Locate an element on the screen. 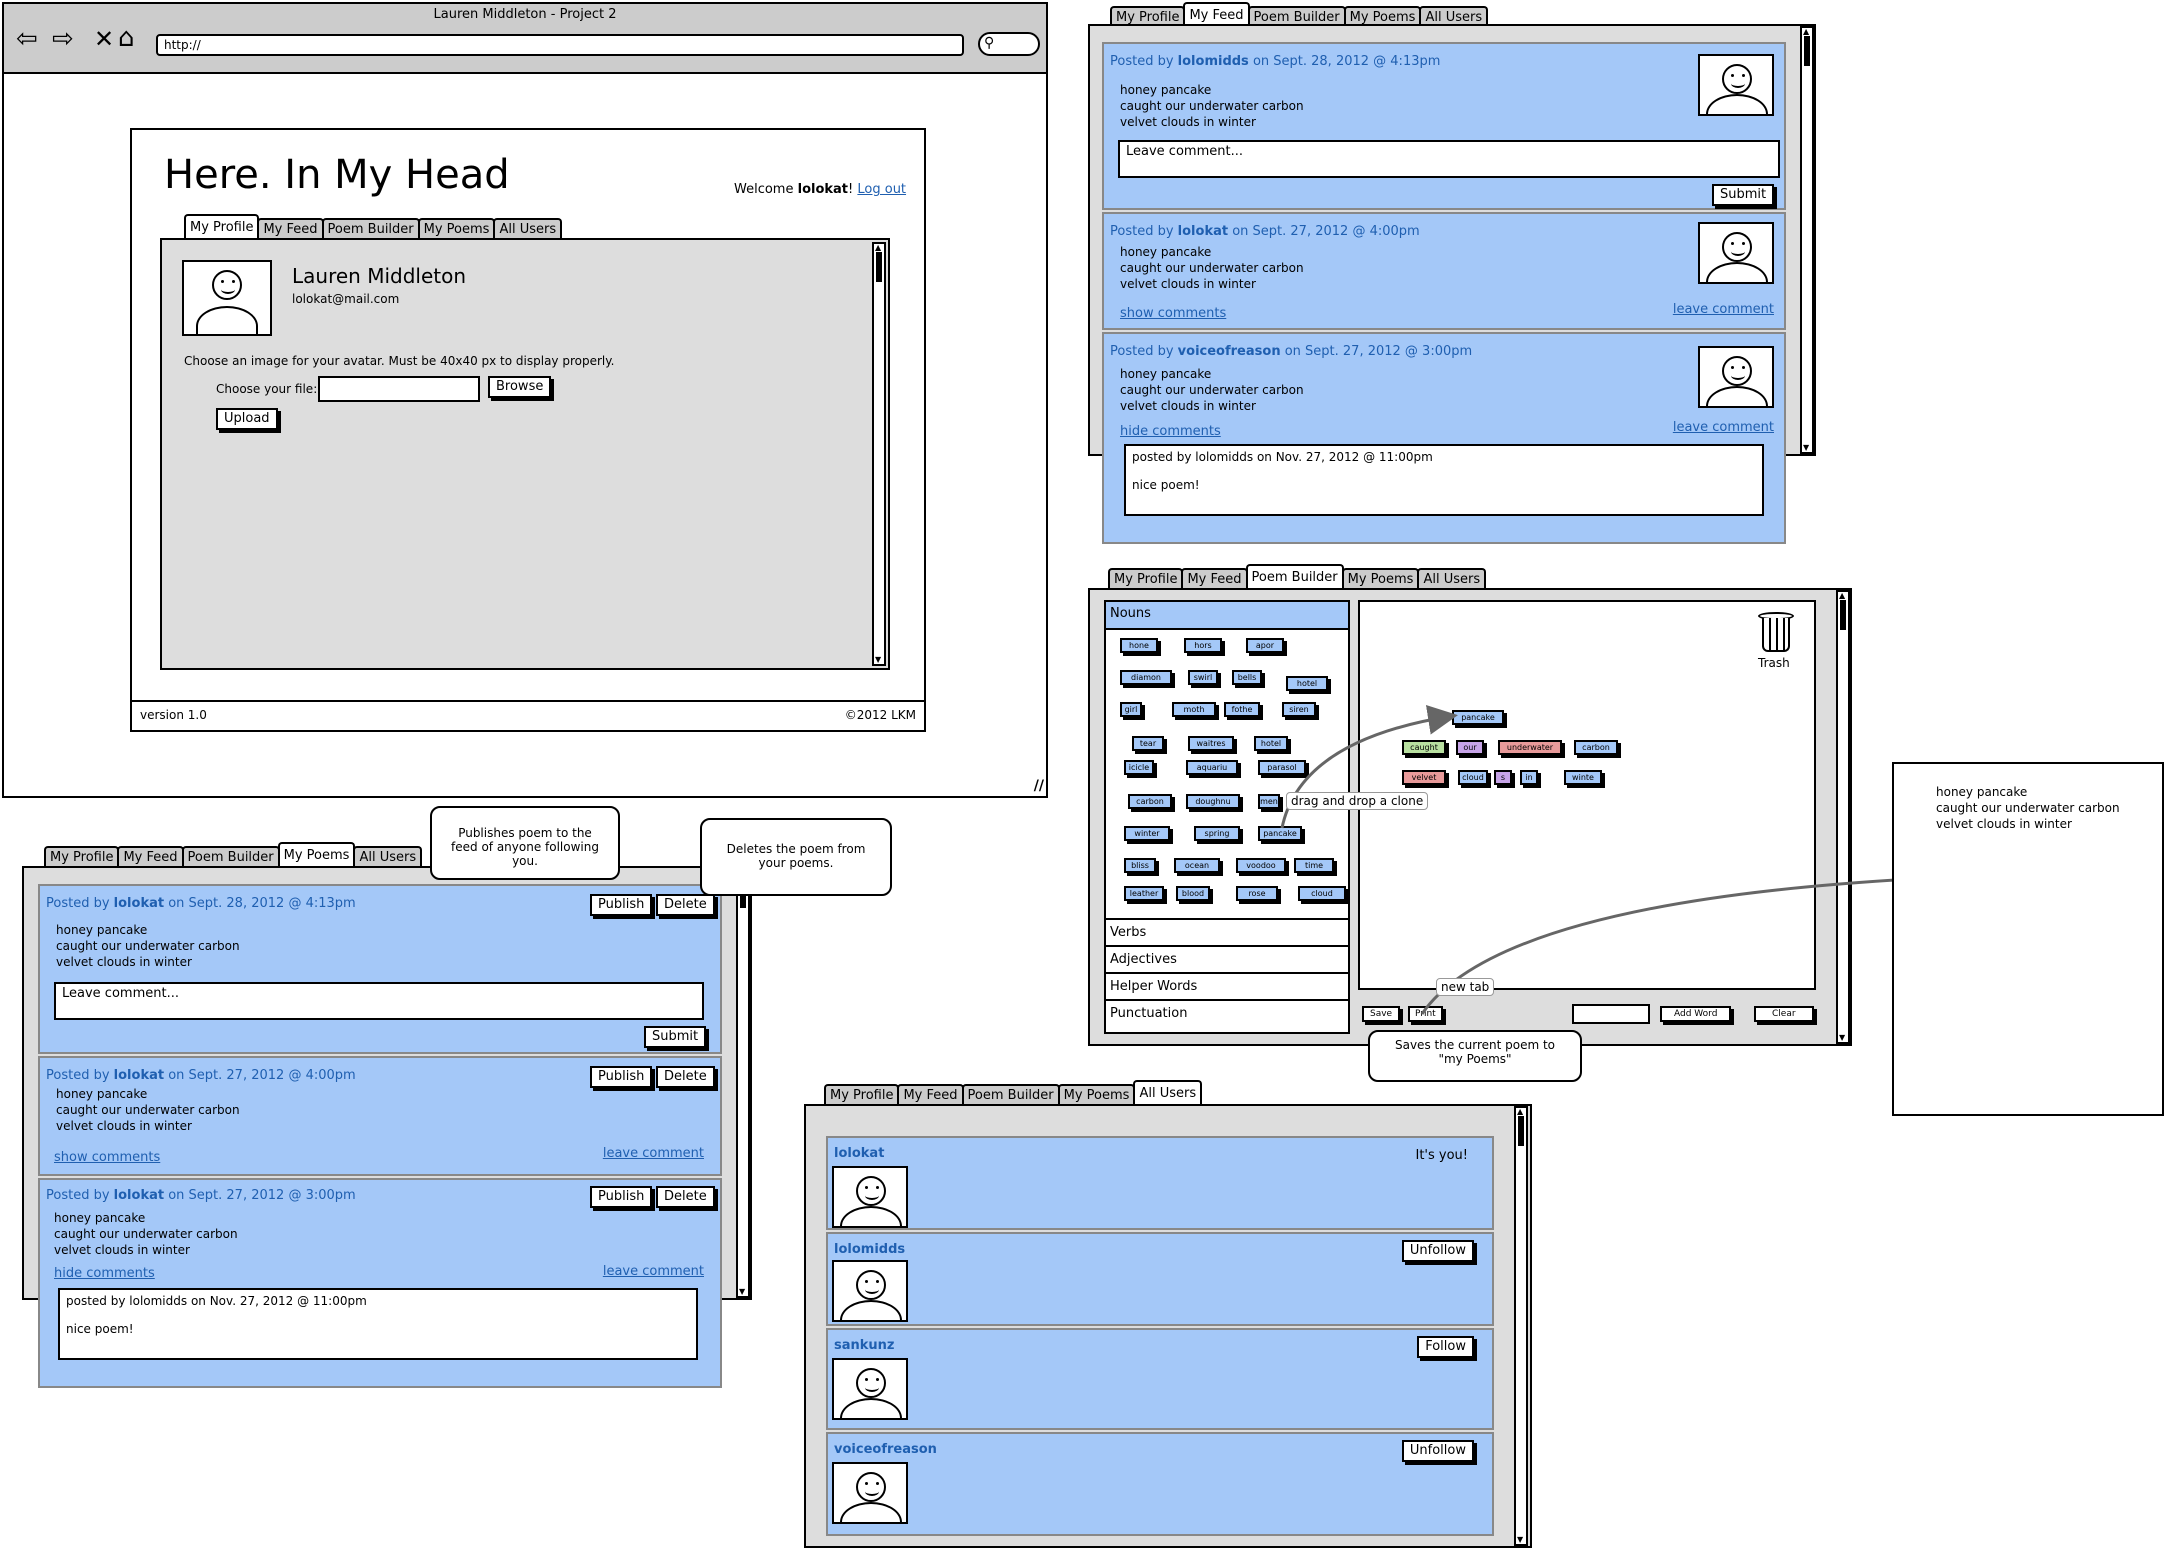  logout-link: Log out is located at coordinates (881, 189).